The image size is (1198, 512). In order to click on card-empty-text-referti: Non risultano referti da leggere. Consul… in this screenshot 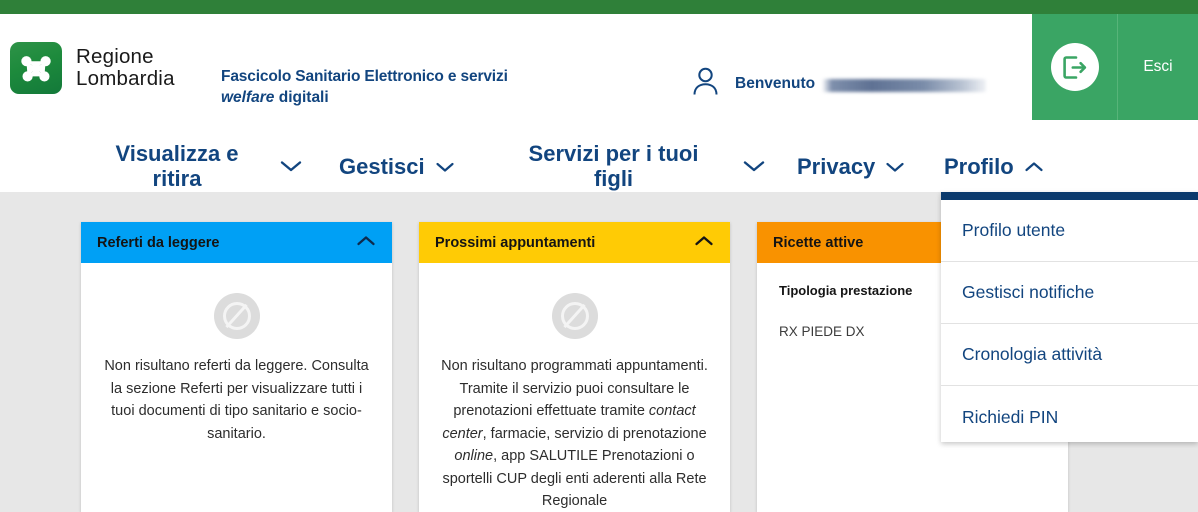, I will do `click(236, 400)`.